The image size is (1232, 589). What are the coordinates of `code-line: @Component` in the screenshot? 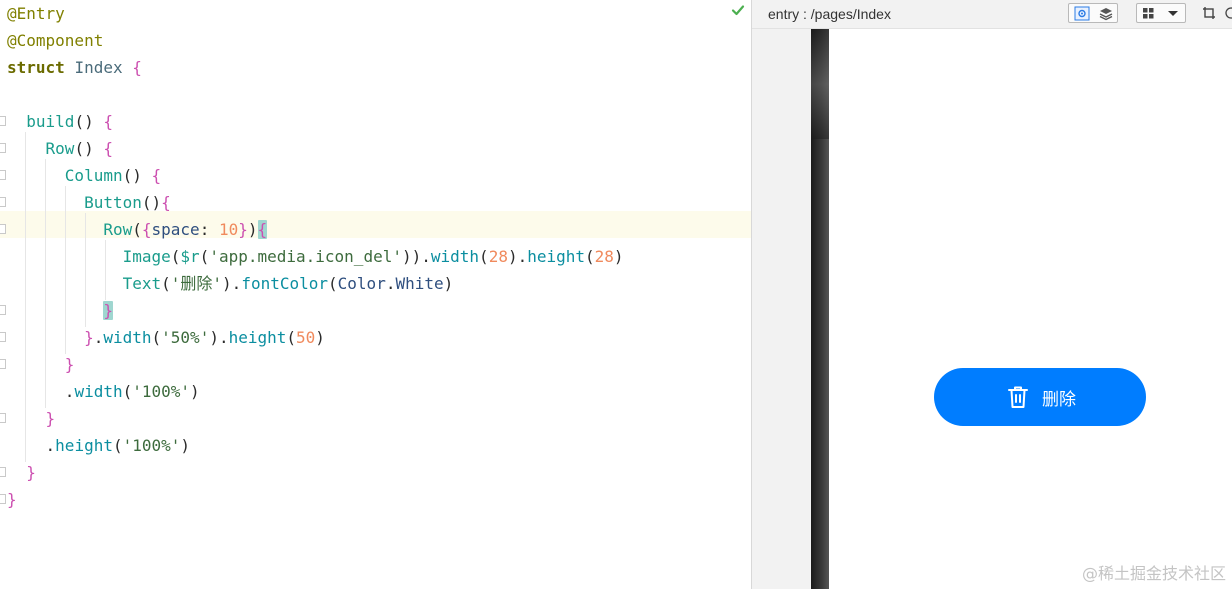 It's located at (55, 40).